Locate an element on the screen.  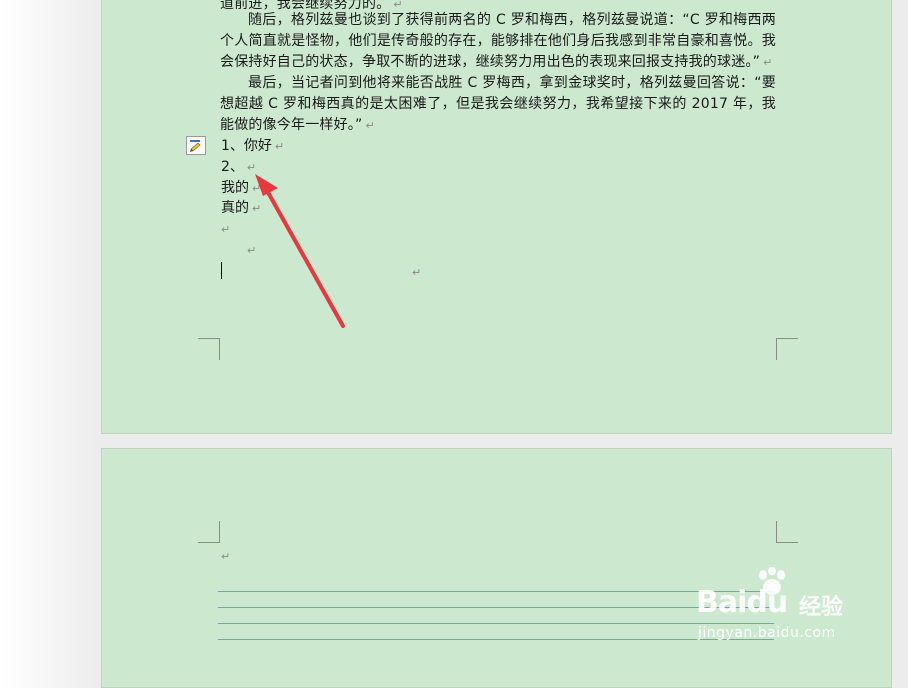
page2-empty-line: ↵ is located at coordinates (225, 556).